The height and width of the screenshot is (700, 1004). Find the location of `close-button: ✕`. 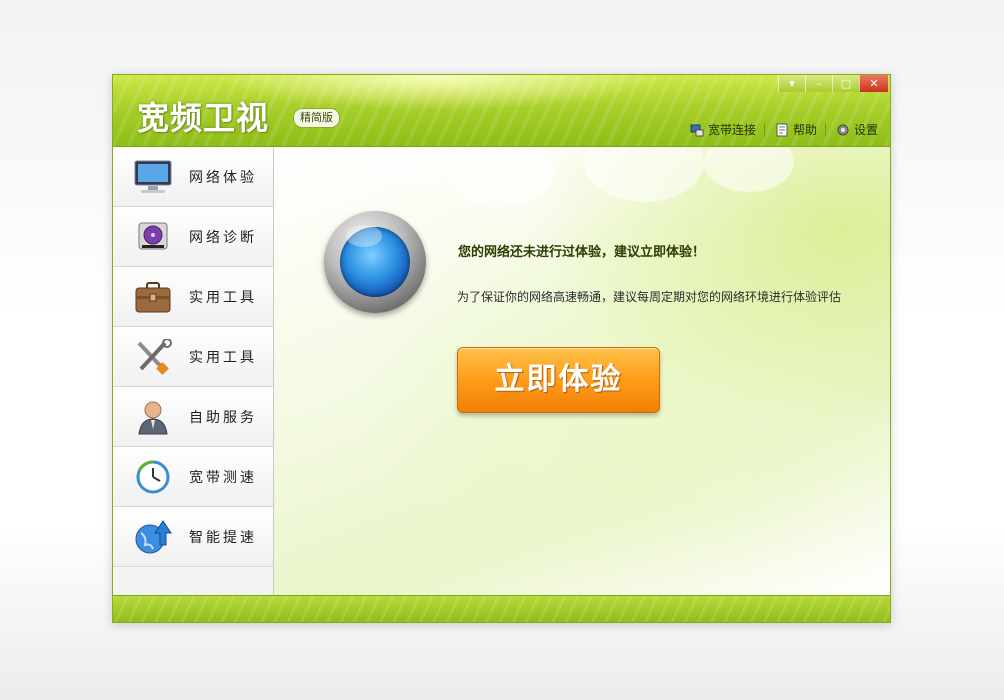

close-button: ✕ is located at coordinates (873, 83).